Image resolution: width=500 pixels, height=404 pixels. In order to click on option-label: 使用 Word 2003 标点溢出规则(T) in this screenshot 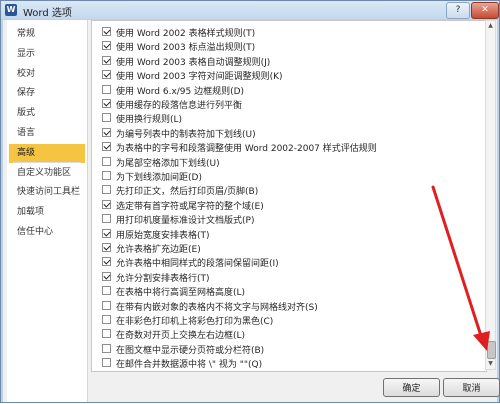, I will do `click(186, 48)`.